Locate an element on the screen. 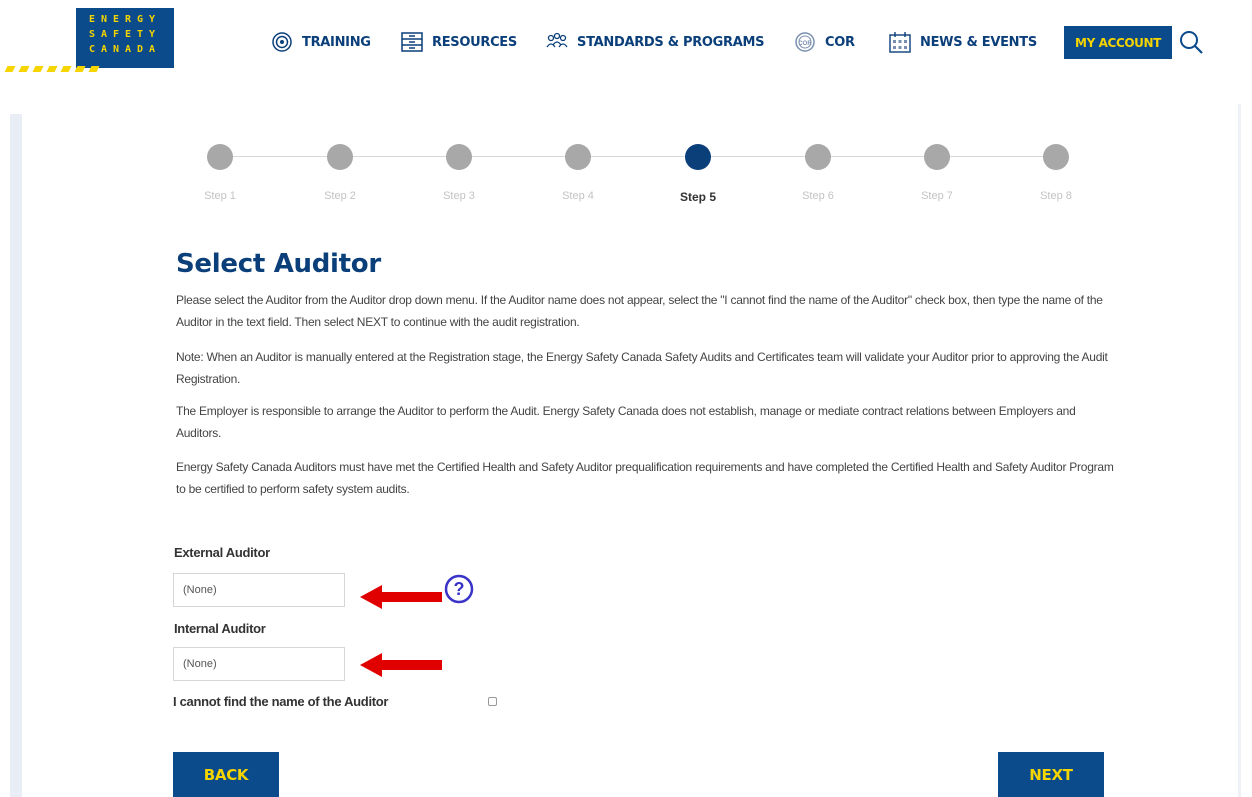 The width and height of the screenshot is (1252, 797). help-glyph: ? is located at coordinates (459, 589).